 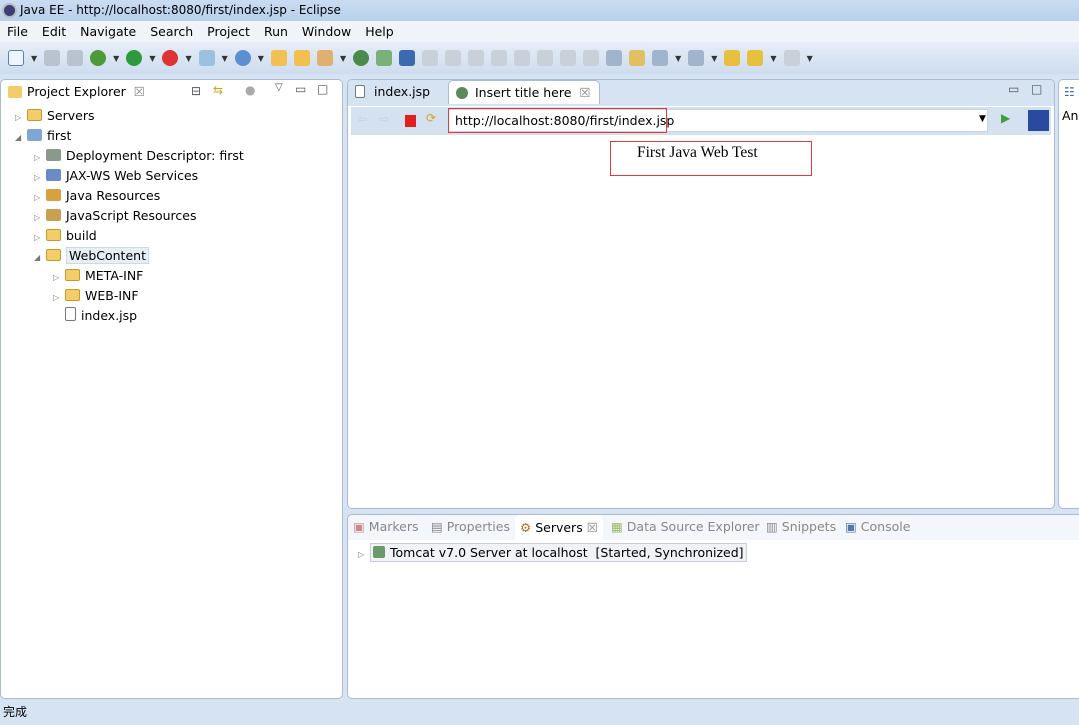 What do you see at coordinates (171, 31) in the screenshot?
I see `menu-search: Search` at bounding box center [171, 31].